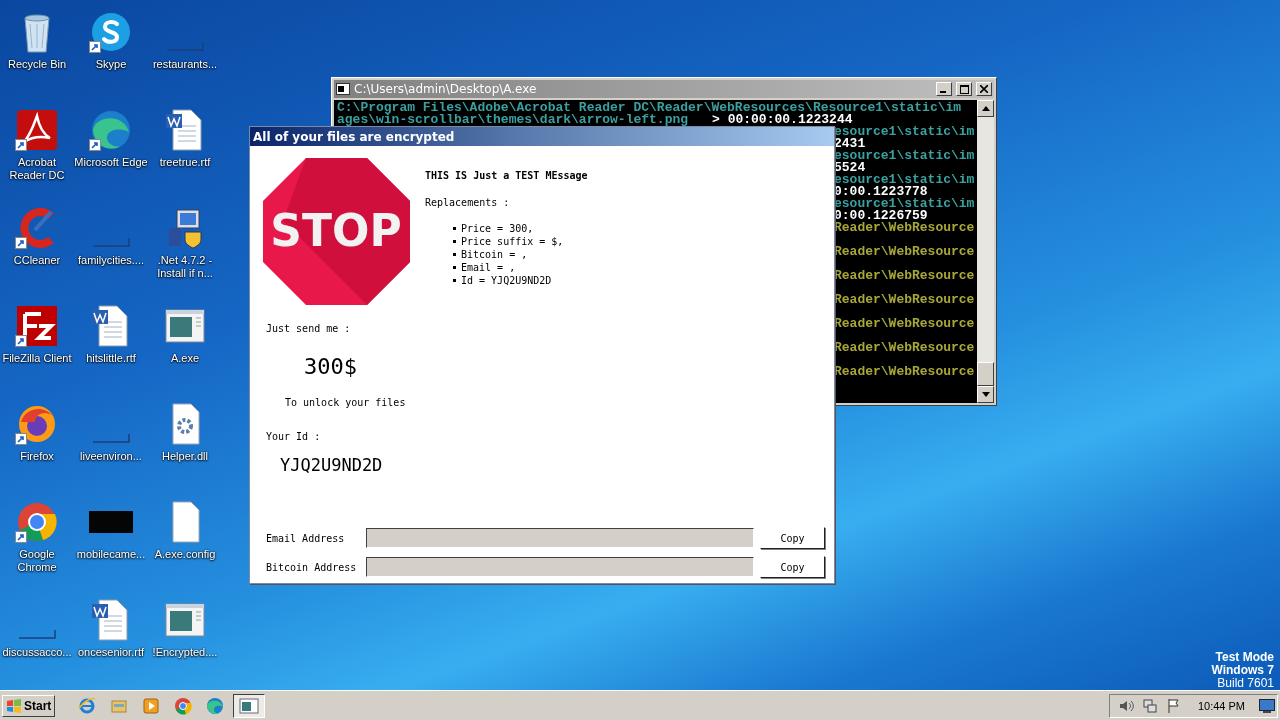 The image size is (1280, 720). I want to click on clock: 10:44 PM, so click(1221, 705).